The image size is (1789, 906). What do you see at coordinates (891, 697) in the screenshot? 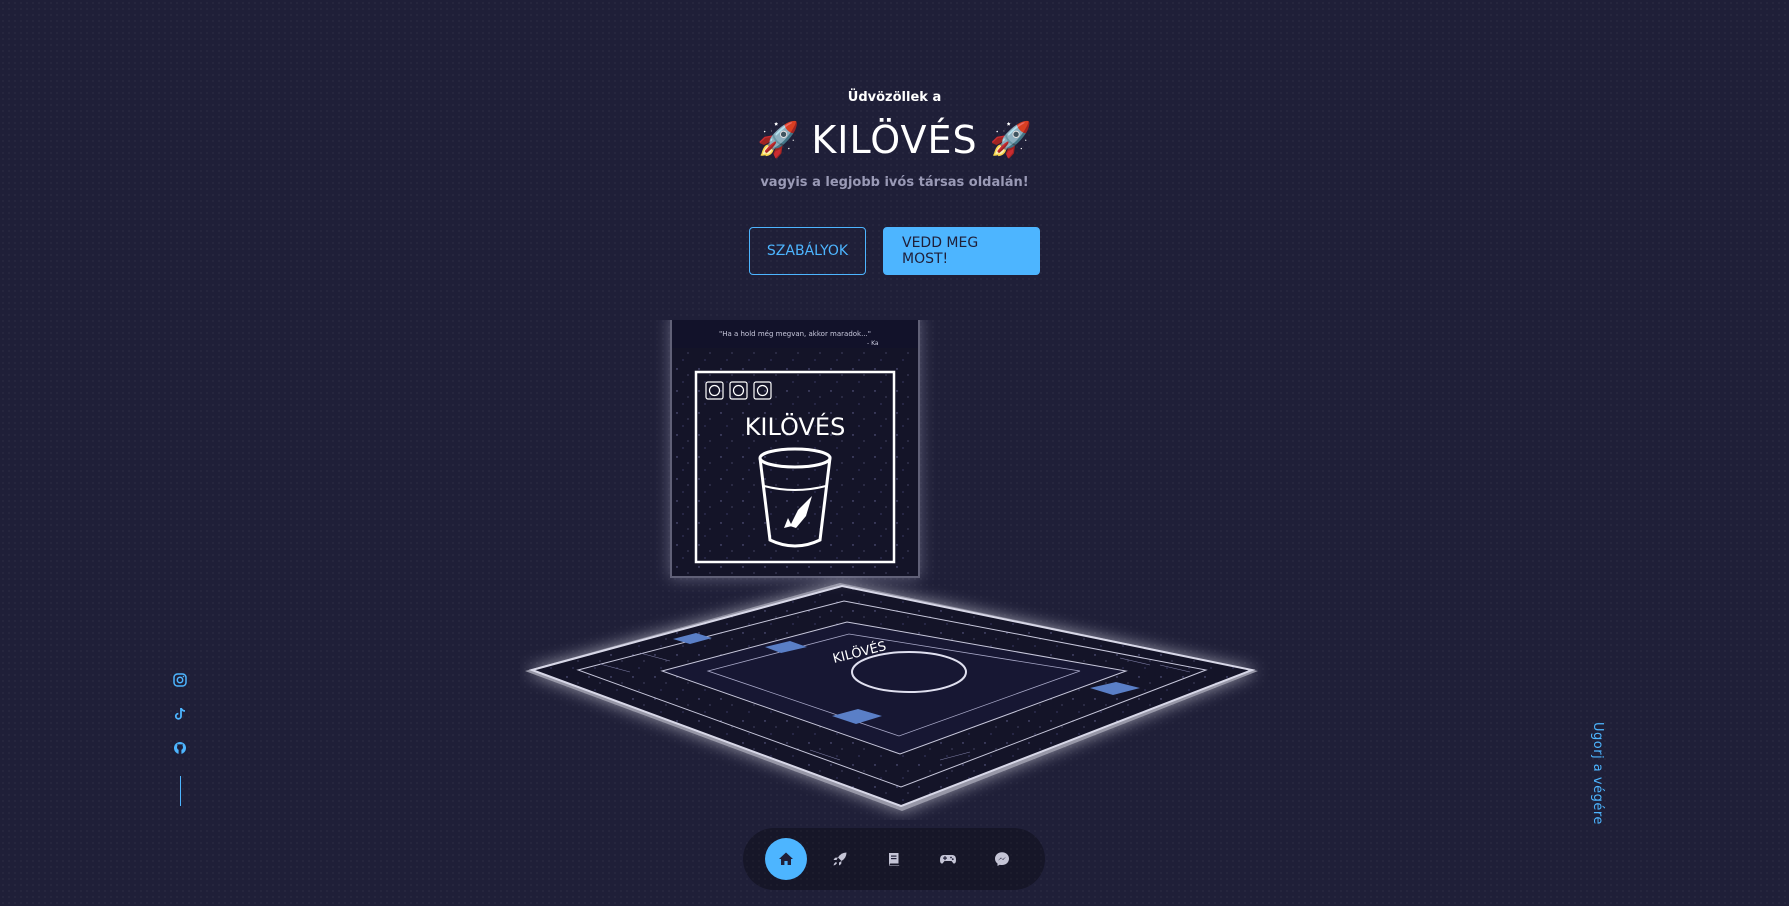
I see `game-board: KILÖVÉS` at bounding box center [891, 697].